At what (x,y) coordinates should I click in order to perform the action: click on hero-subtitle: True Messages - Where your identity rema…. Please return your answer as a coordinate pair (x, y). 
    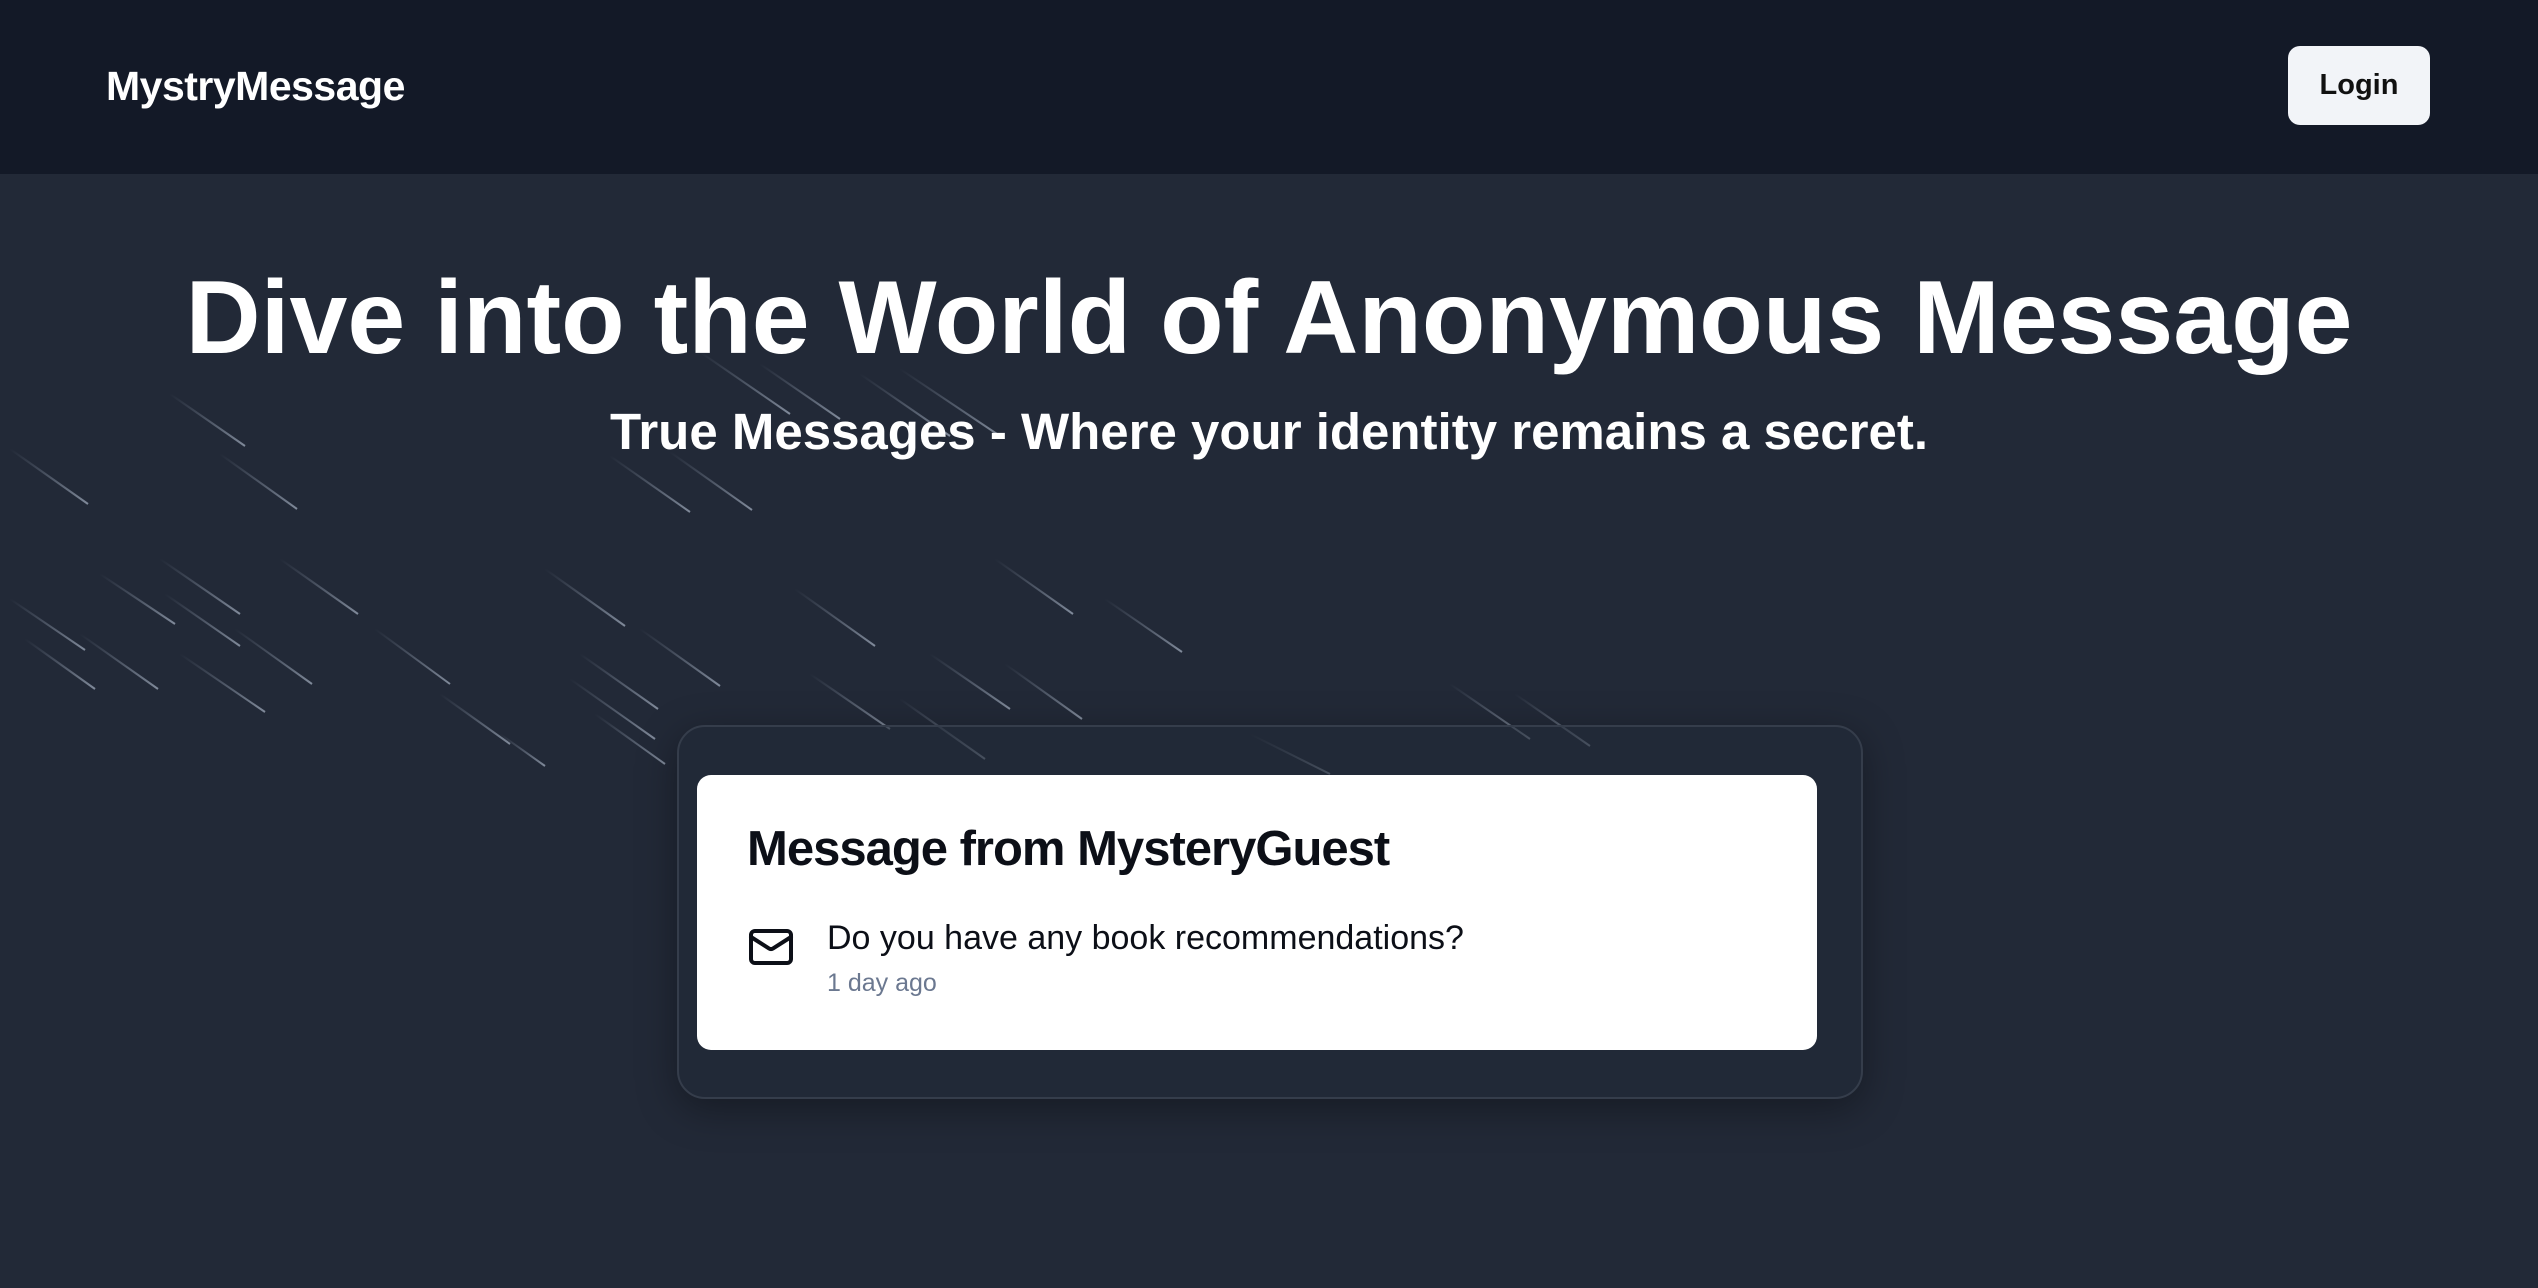
    Looking at the image, I should click on (1268, 431).